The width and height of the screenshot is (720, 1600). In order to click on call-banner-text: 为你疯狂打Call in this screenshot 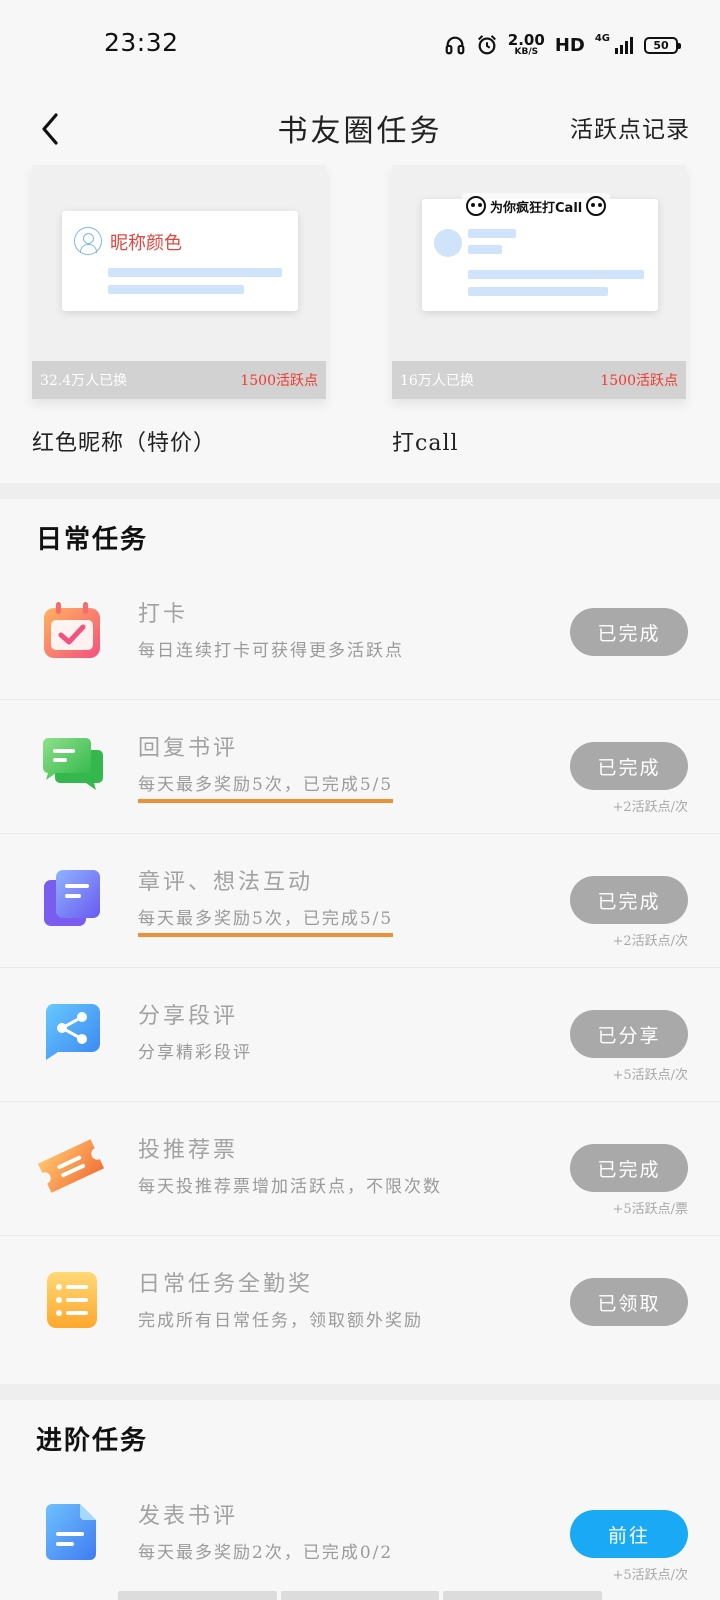, I will do `click(536, 208)`.